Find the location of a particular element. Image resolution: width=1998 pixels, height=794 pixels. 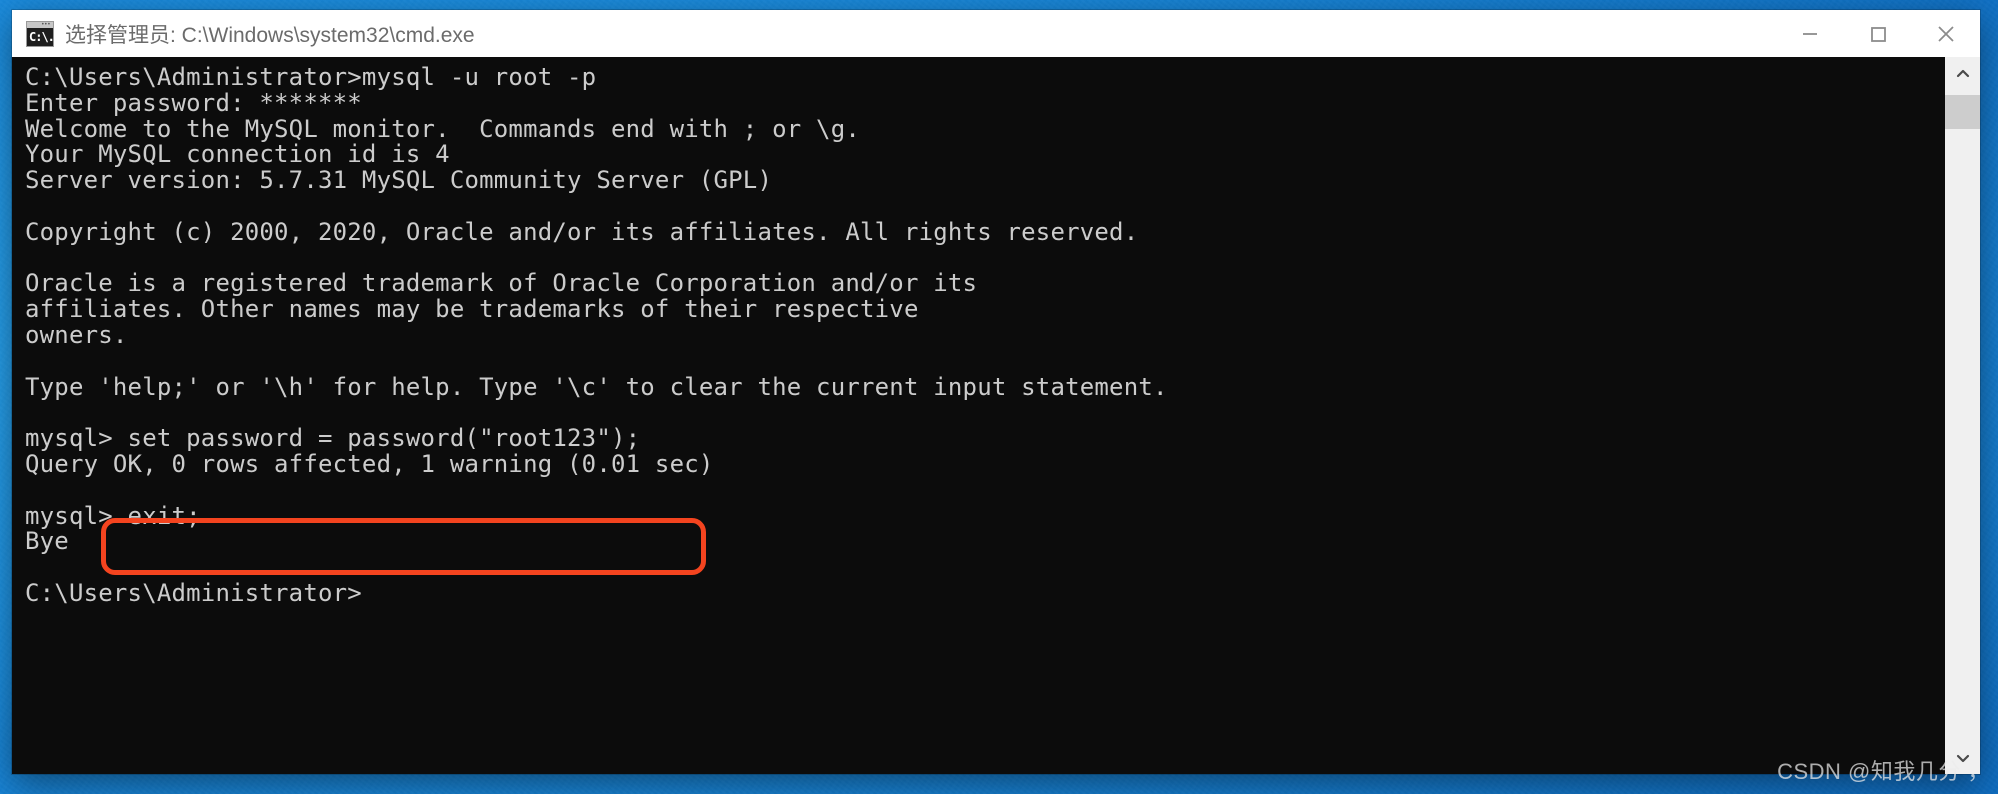

scroll-up-button is located at coordinates (1962, 73).